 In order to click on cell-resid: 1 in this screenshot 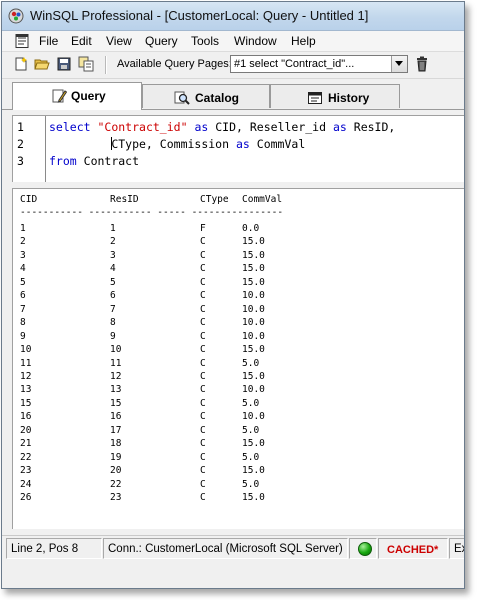, I will do `click(113, 228)`.